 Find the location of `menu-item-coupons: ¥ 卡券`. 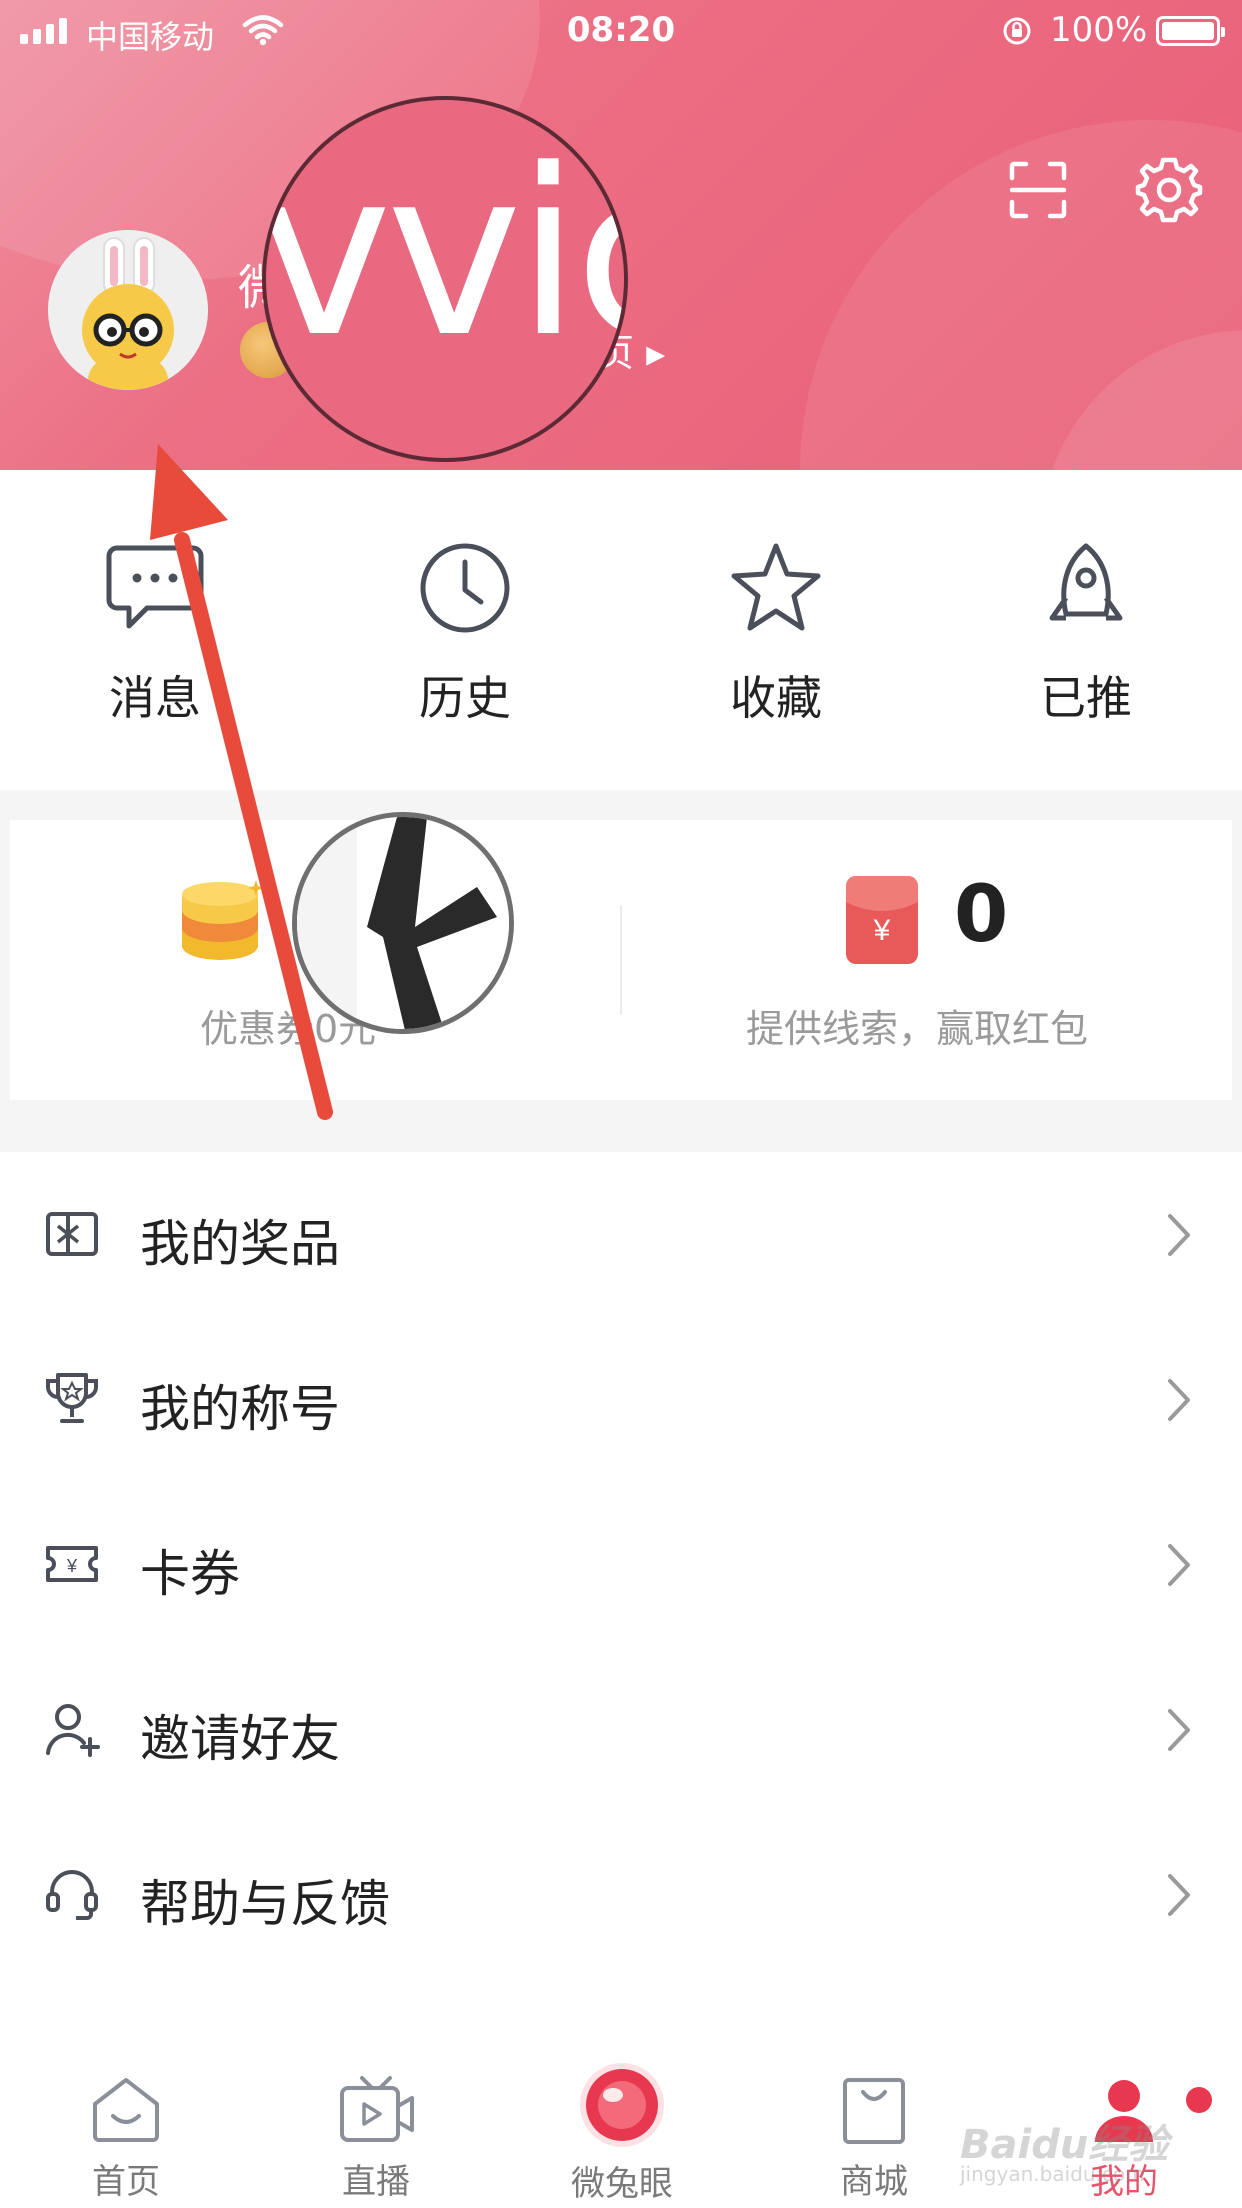

menu-item-coupons: ¥ 卡券 is located at coordinates (621, 1564).